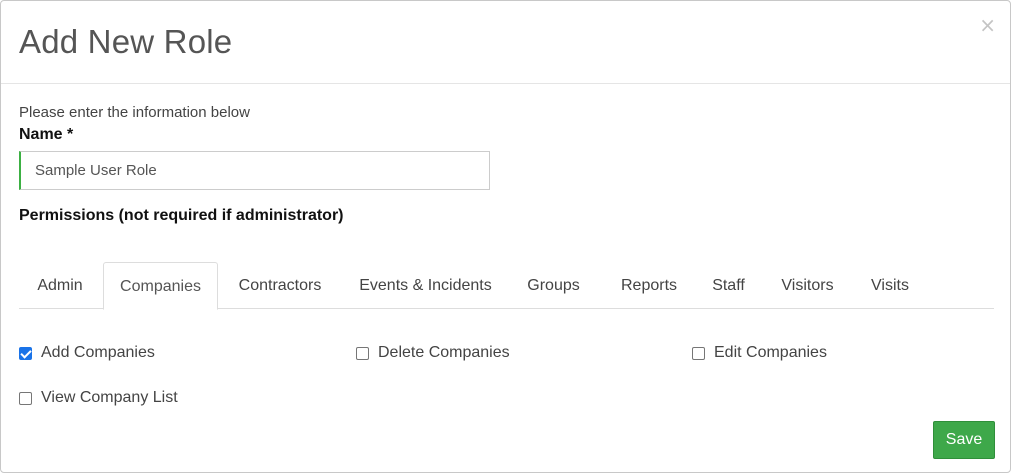  I want to click on permission-view-company-list: View Company List, so click(98, 398).